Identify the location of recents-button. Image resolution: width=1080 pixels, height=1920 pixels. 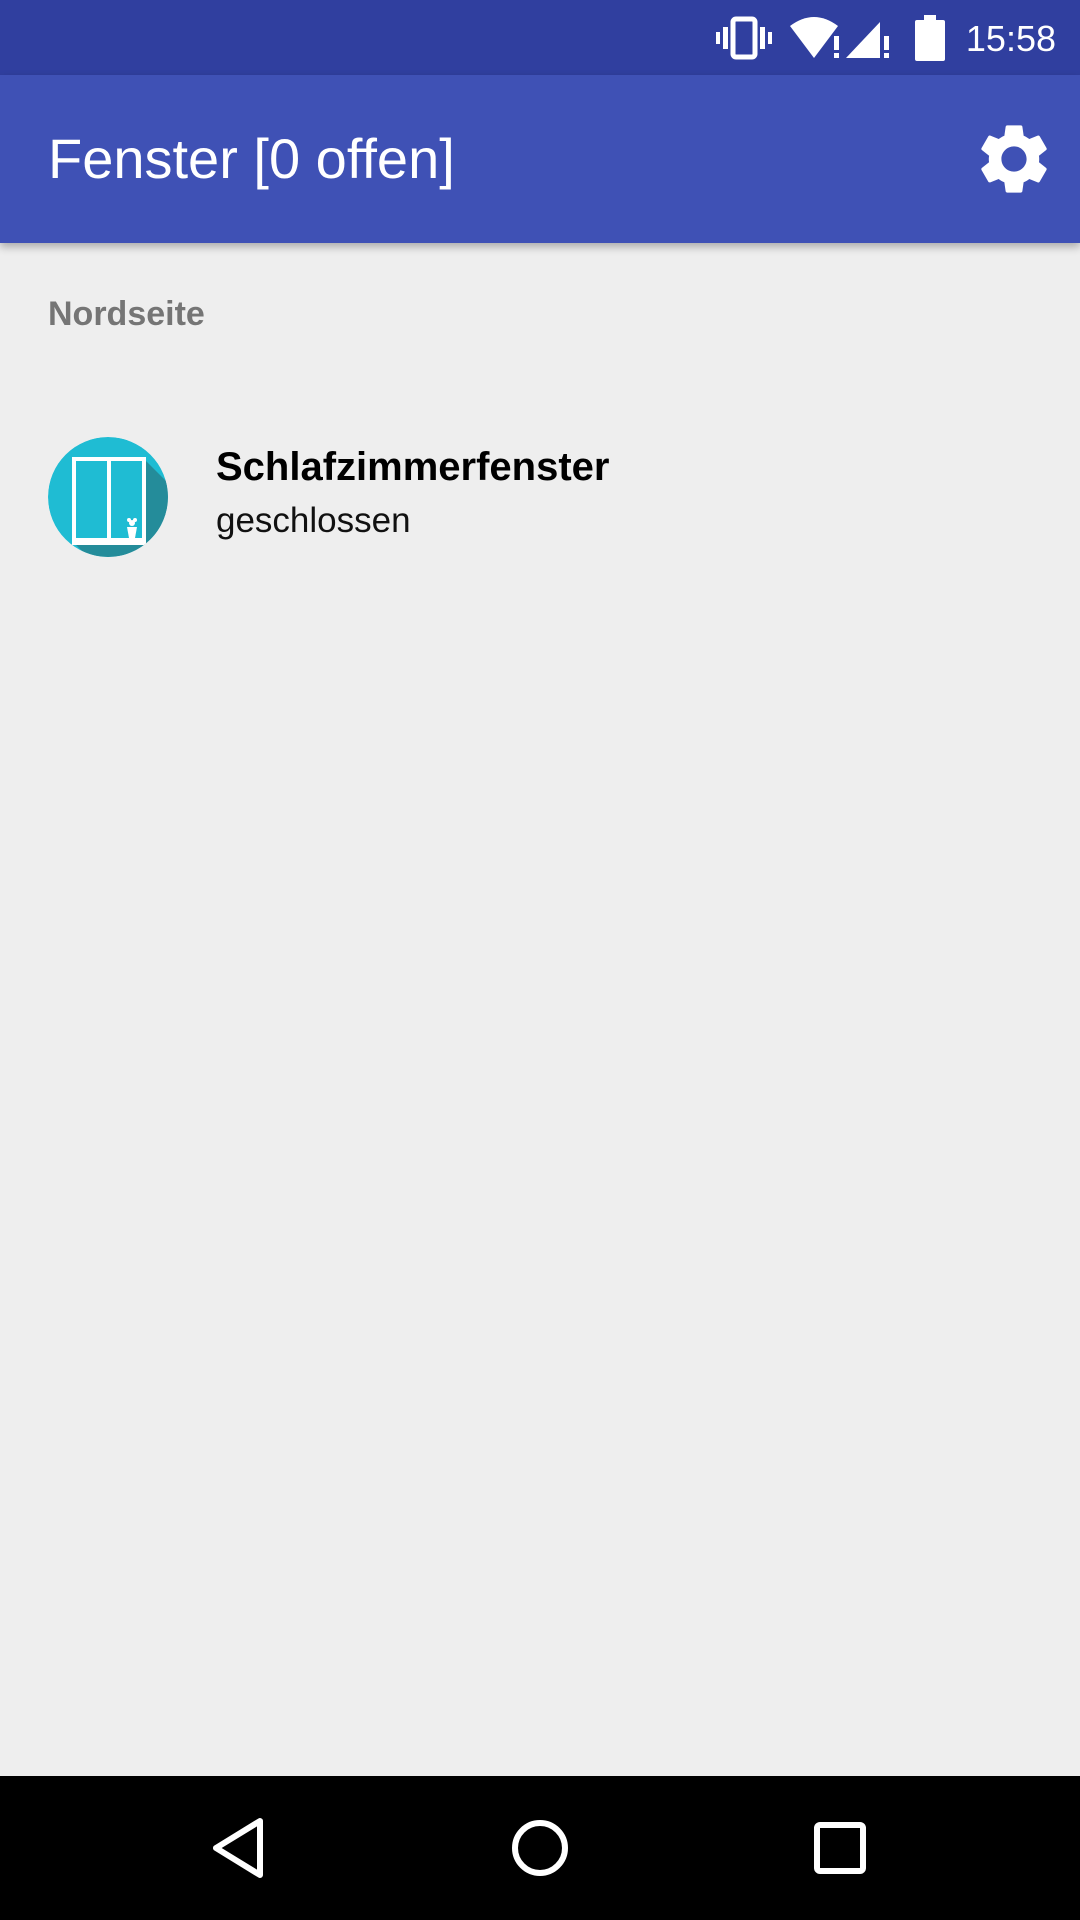
(840, 1848).